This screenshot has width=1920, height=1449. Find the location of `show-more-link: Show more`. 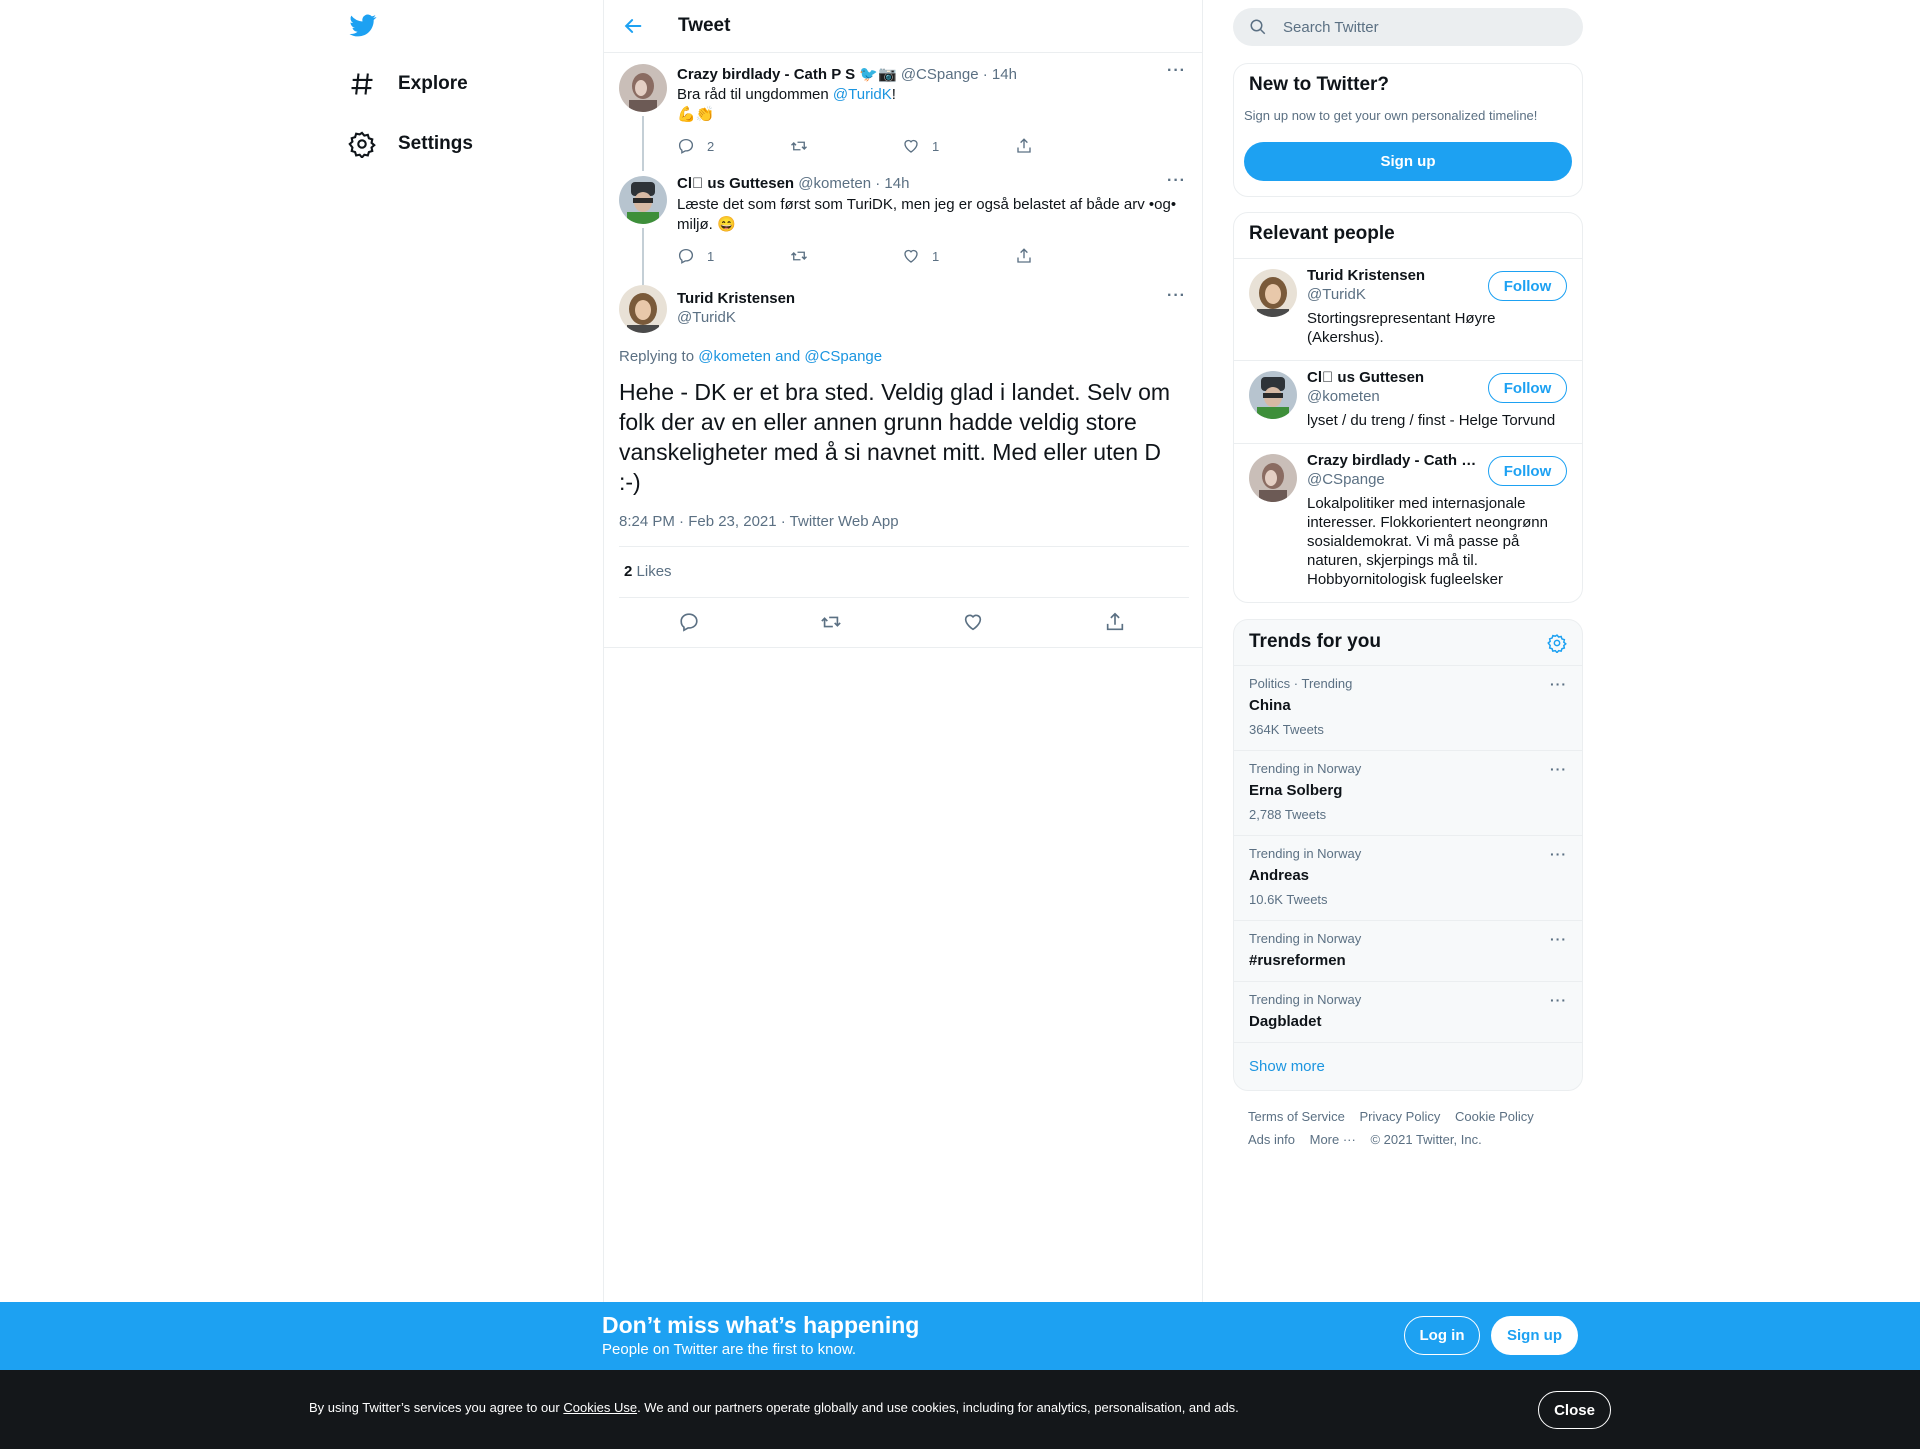

show-more-link: Show more is located at coordinates (1287, 1066).